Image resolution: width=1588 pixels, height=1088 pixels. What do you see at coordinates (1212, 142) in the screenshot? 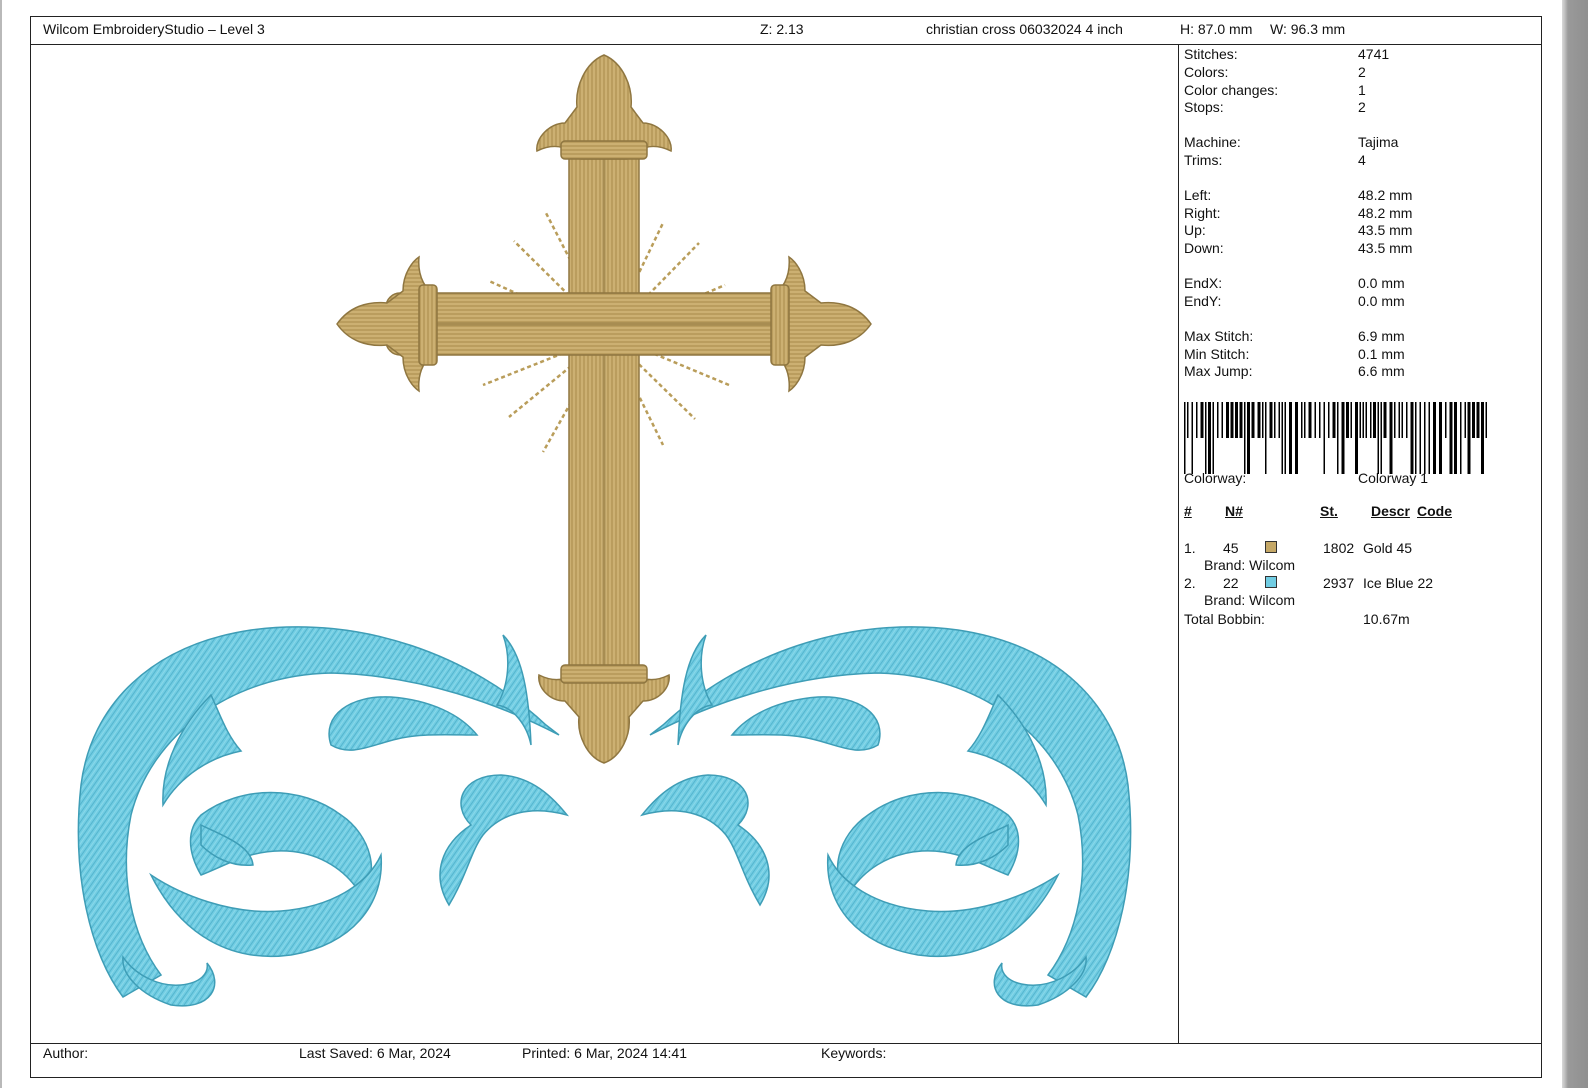
I see `stat-label: Machine:` at bounding box center [1212, 142].